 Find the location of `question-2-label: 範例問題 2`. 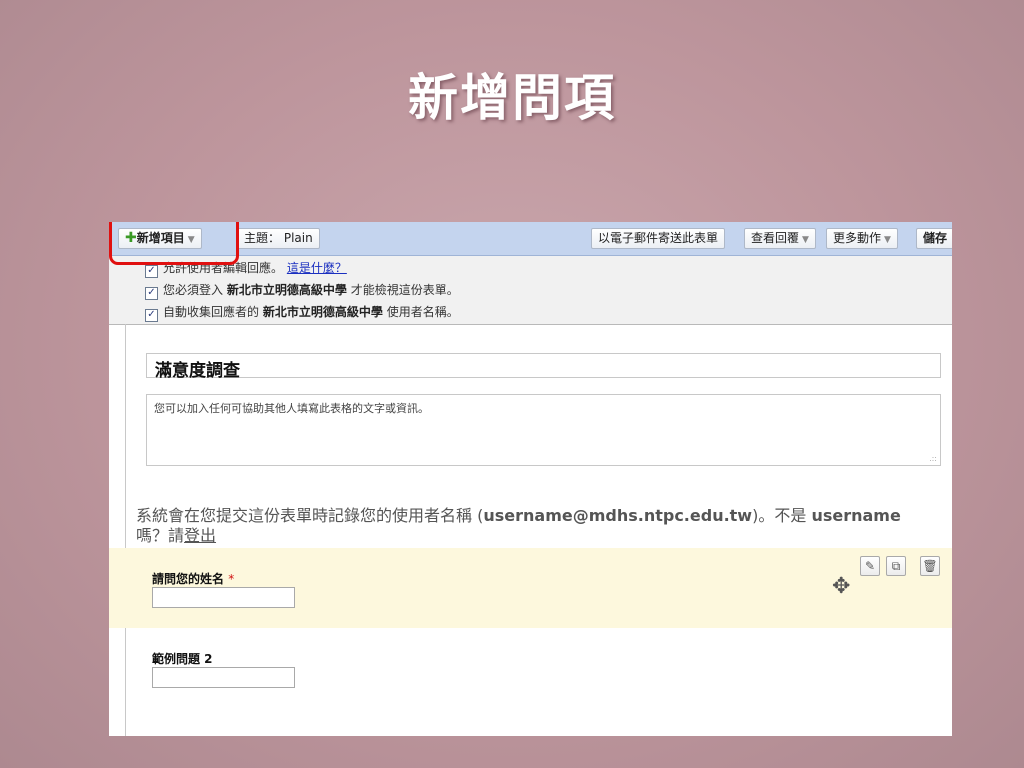

question-2-label: 範例問題 2 is located at coordinates (182, 659).